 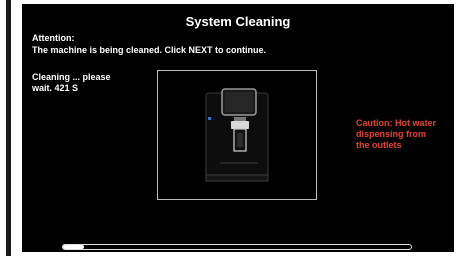 I want to click on coffee-machine-icon, so click(x=237, y=135).